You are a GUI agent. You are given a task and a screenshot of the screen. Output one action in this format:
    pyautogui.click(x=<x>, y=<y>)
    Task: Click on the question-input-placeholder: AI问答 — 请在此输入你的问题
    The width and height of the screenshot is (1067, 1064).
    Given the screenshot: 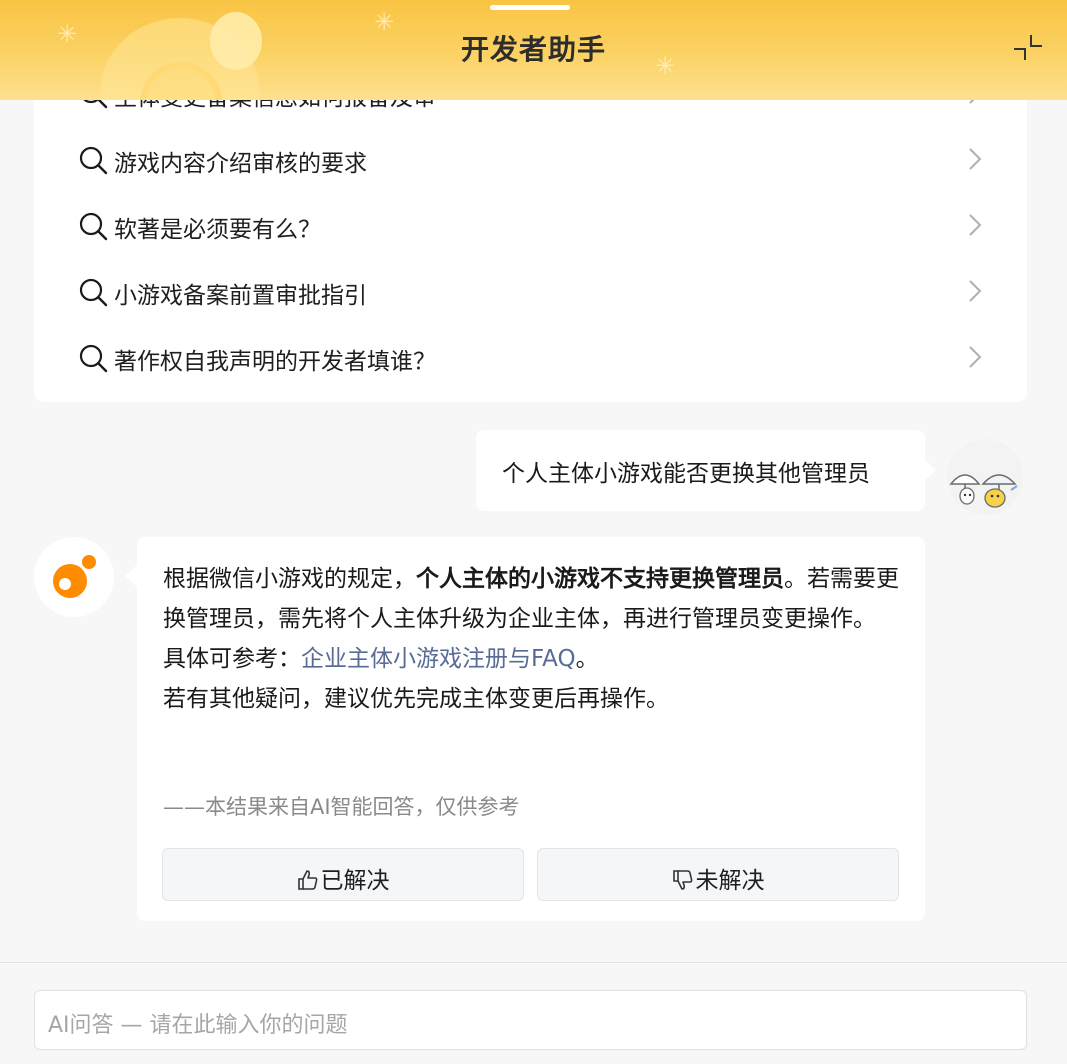 What is the action you would take?
    pyautogui.click(x=198, y=1025)
    